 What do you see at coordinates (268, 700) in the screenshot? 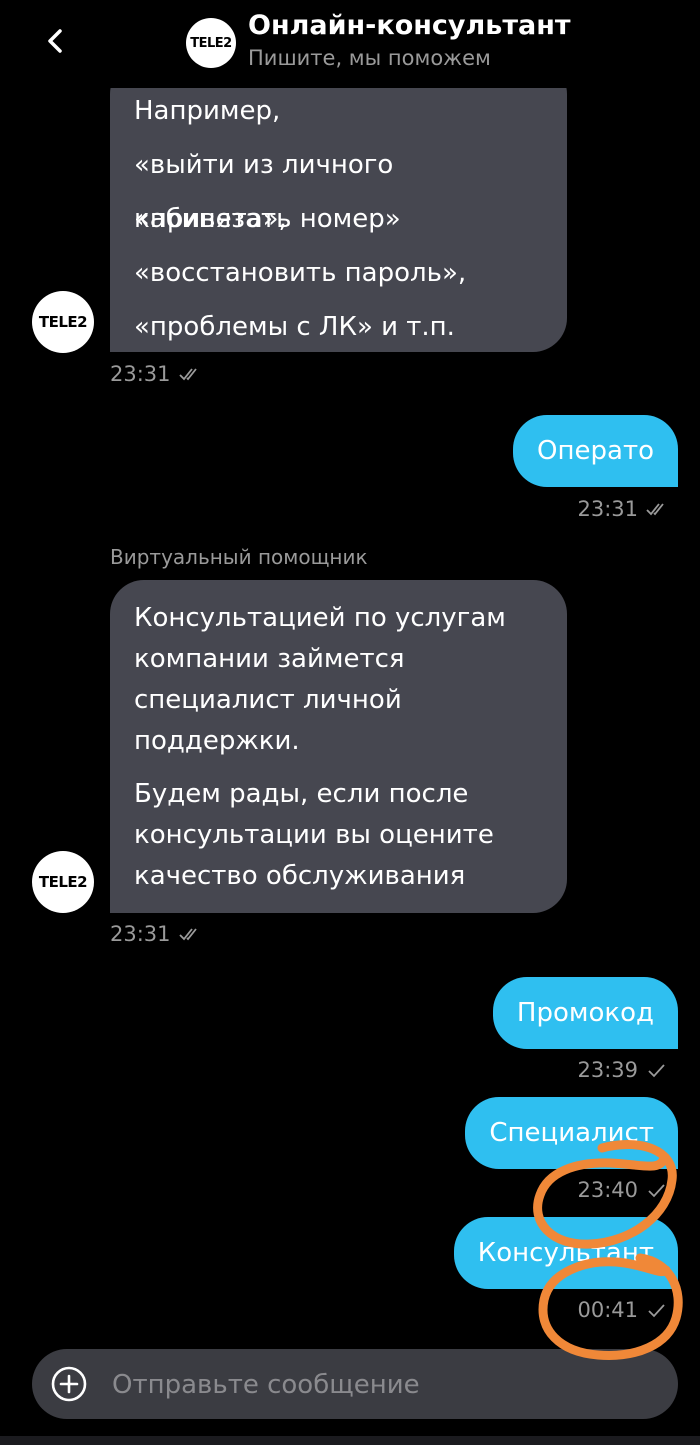
I see `message-line: специалист личной` at bounding box center [268, 700].